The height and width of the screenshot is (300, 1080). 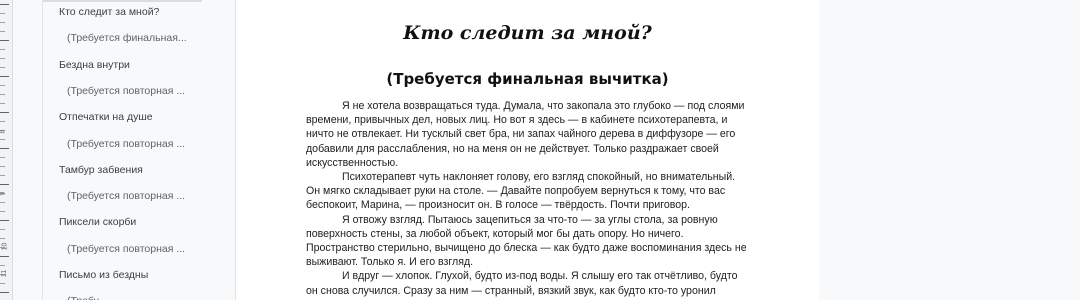 What do you see at coordinates (94, 65) in the screenshot?
I see `outline-heading-item: Бездна внутри` at bounding box center [94, 65].